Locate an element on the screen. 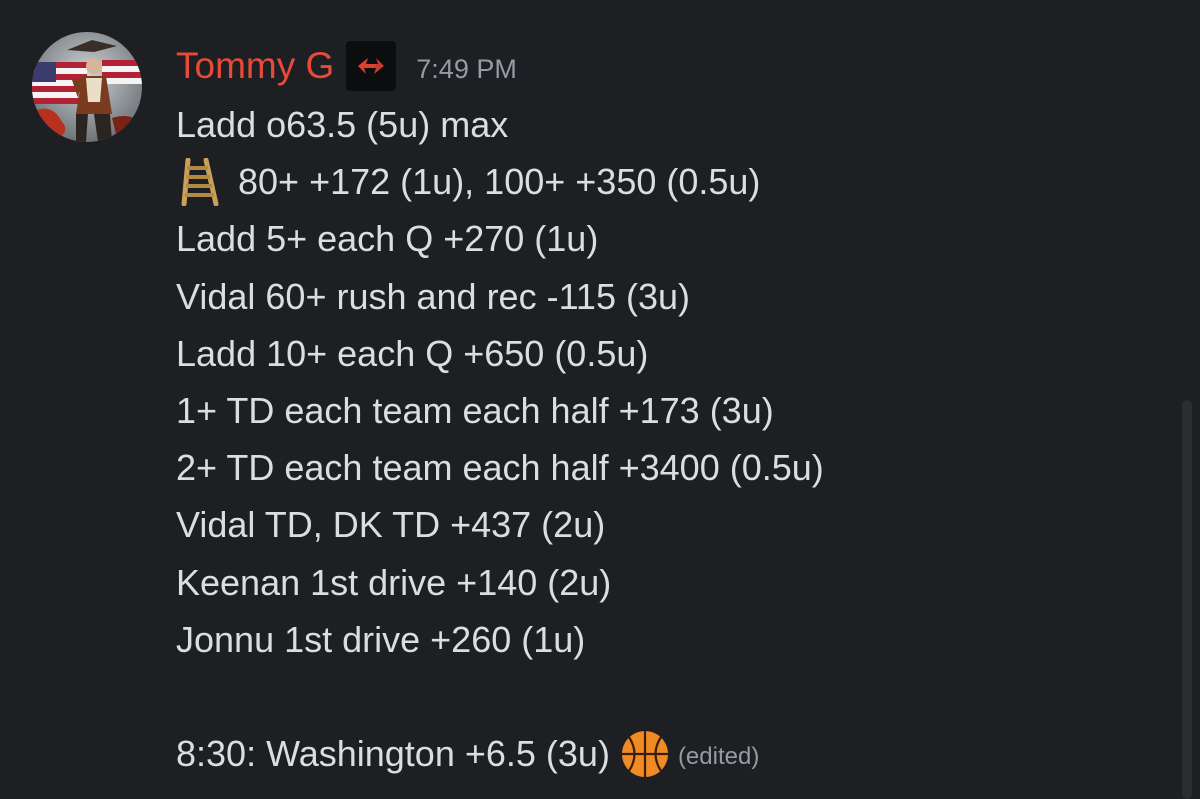 The image size is (1200, 799). message-line: 8:30: Washington +6.5 (3u) (edited) is located at coordinates (500, 753).